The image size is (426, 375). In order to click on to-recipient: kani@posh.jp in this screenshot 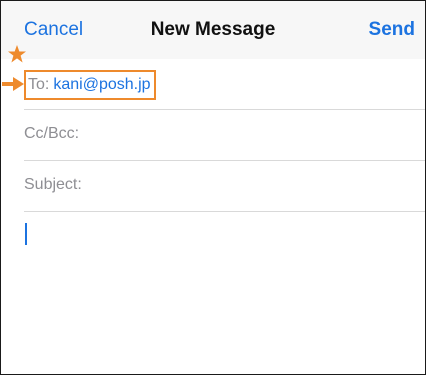, I will do `click(101, 85)`.